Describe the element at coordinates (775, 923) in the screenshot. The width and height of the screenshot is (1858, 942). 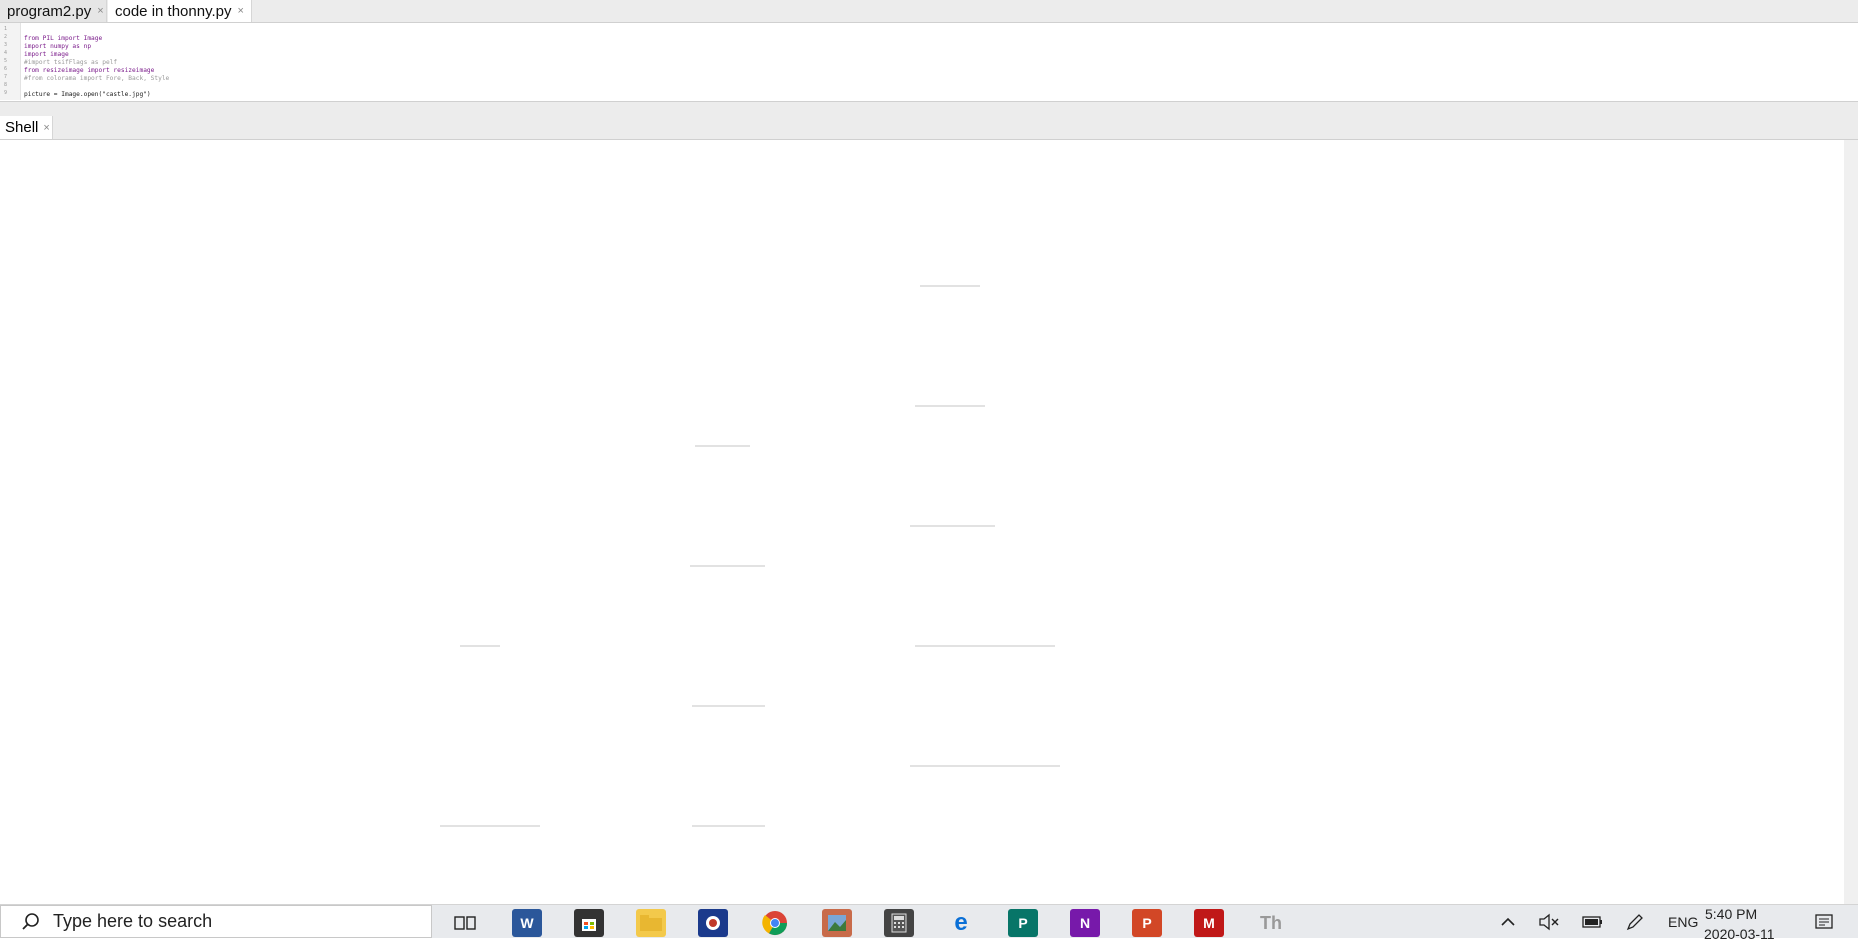
I see `chrome-icon` at that location.